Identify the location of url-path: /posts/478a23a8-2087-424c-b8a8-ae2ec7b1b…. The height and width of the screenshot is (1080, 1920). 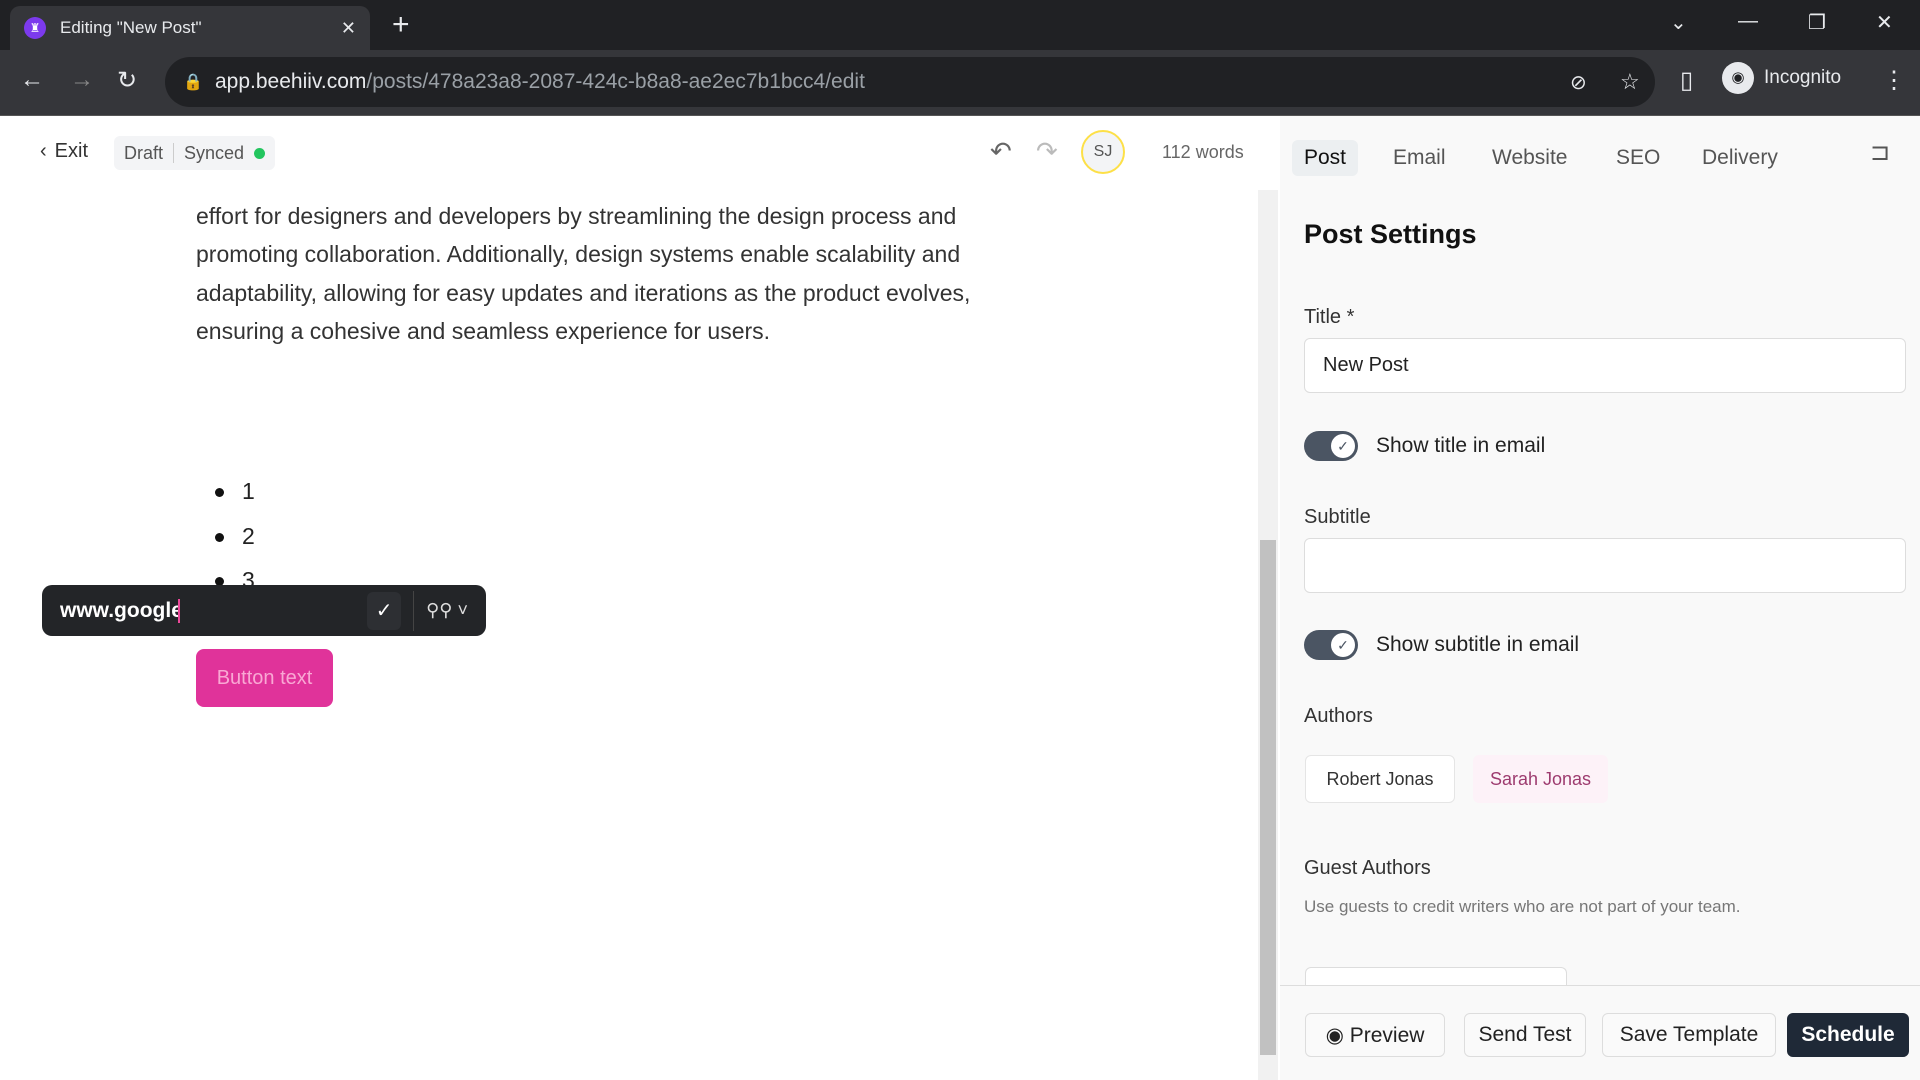
(615, 81).